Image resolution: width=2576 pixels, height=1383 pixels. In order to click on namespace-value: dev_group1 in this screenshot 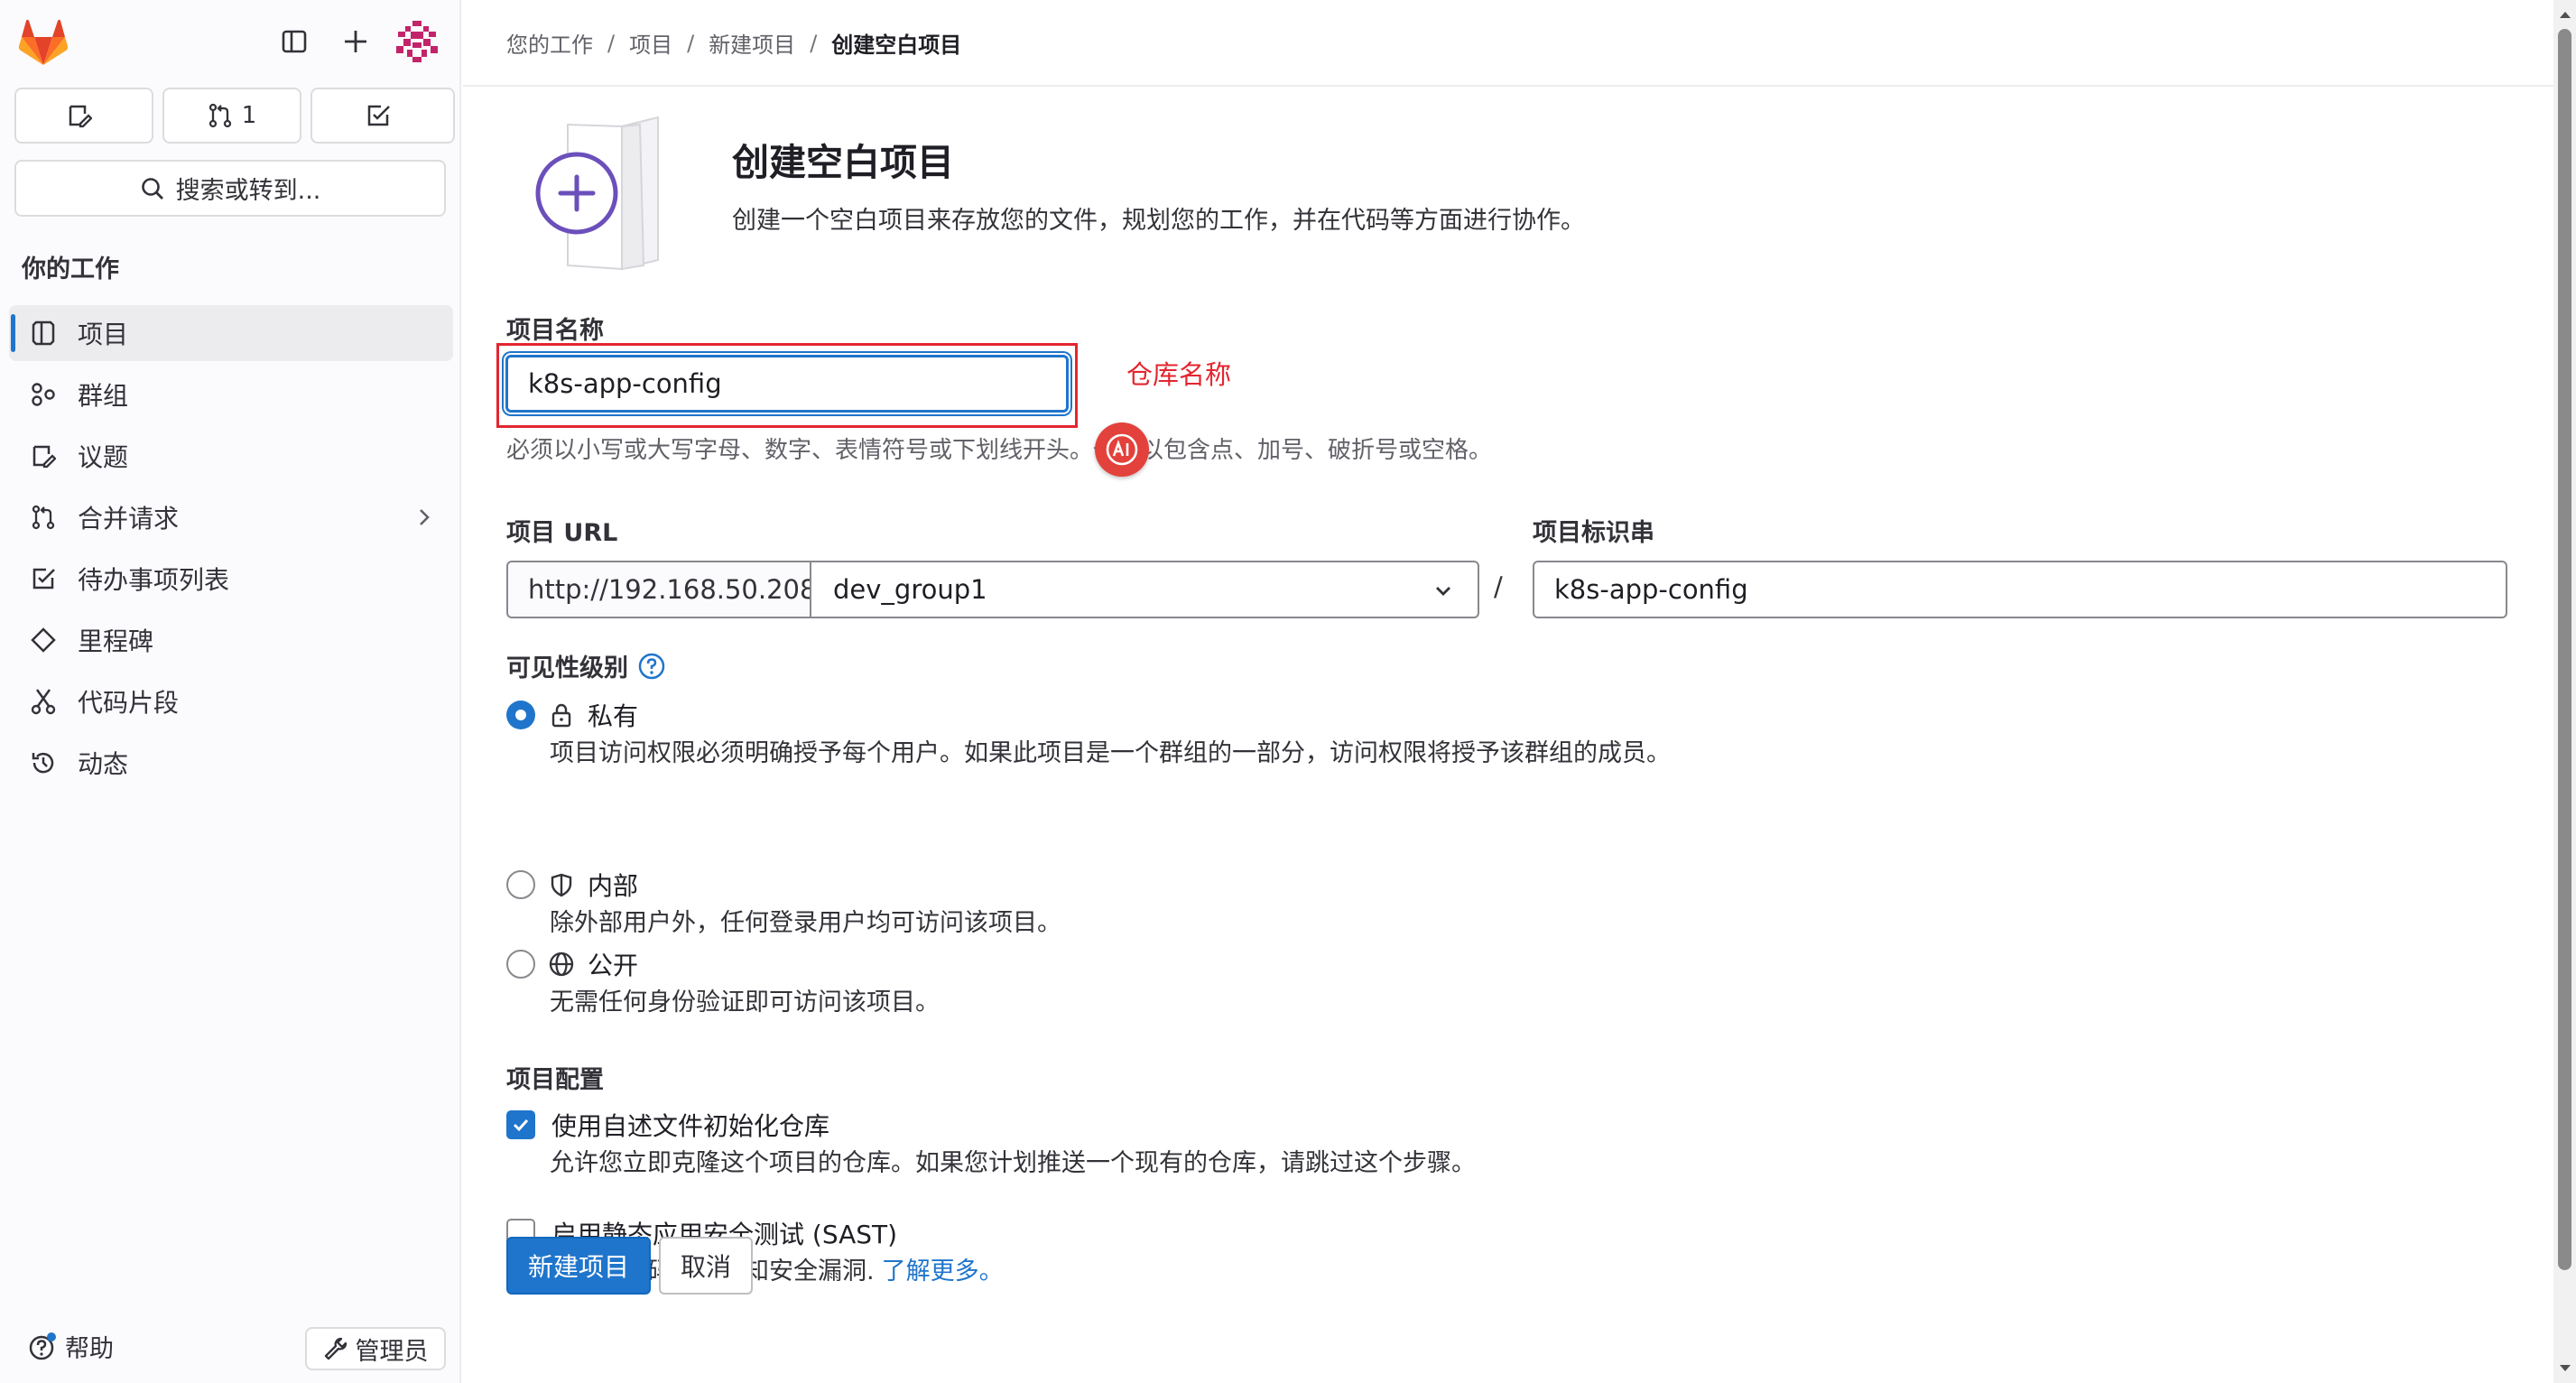, I will do `click(910, 589)`.